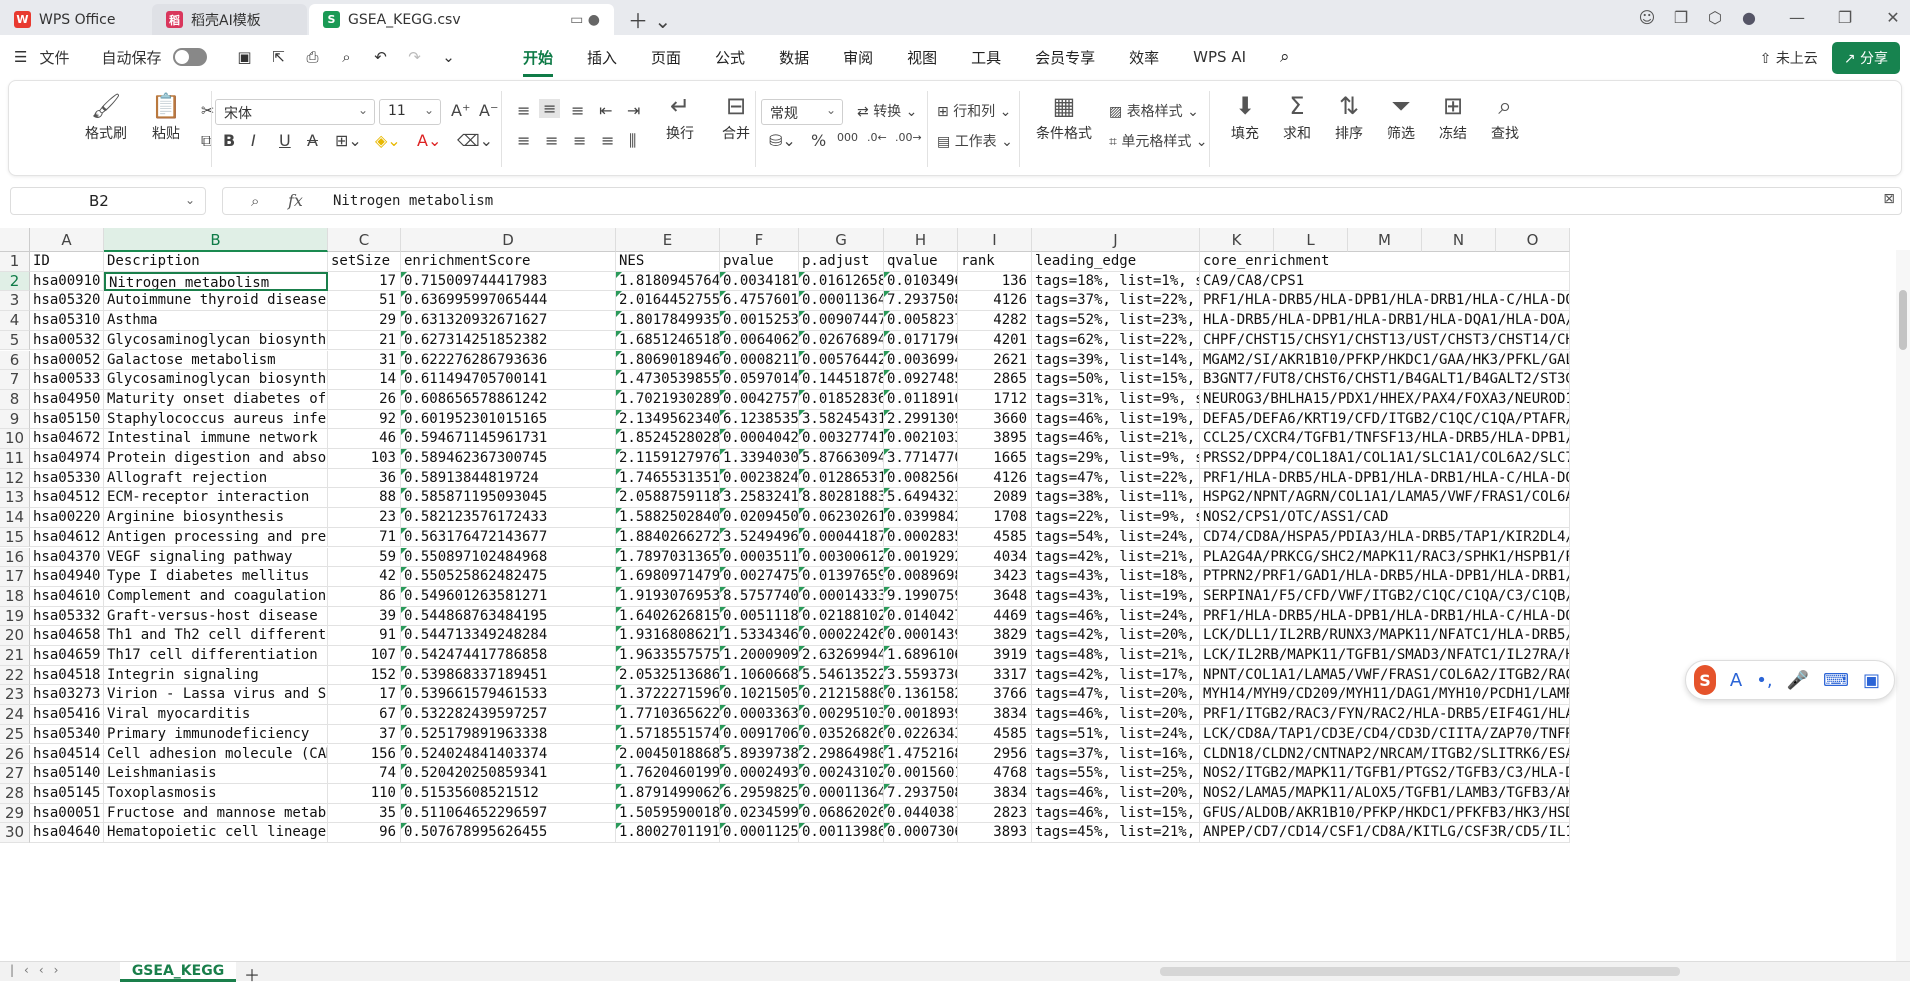 The image size is (1910, 986). What do you see at coordinates (921, 537) in the screenshot?
I see `table-cell: 0.00028358` at bounding box center [921, 537].